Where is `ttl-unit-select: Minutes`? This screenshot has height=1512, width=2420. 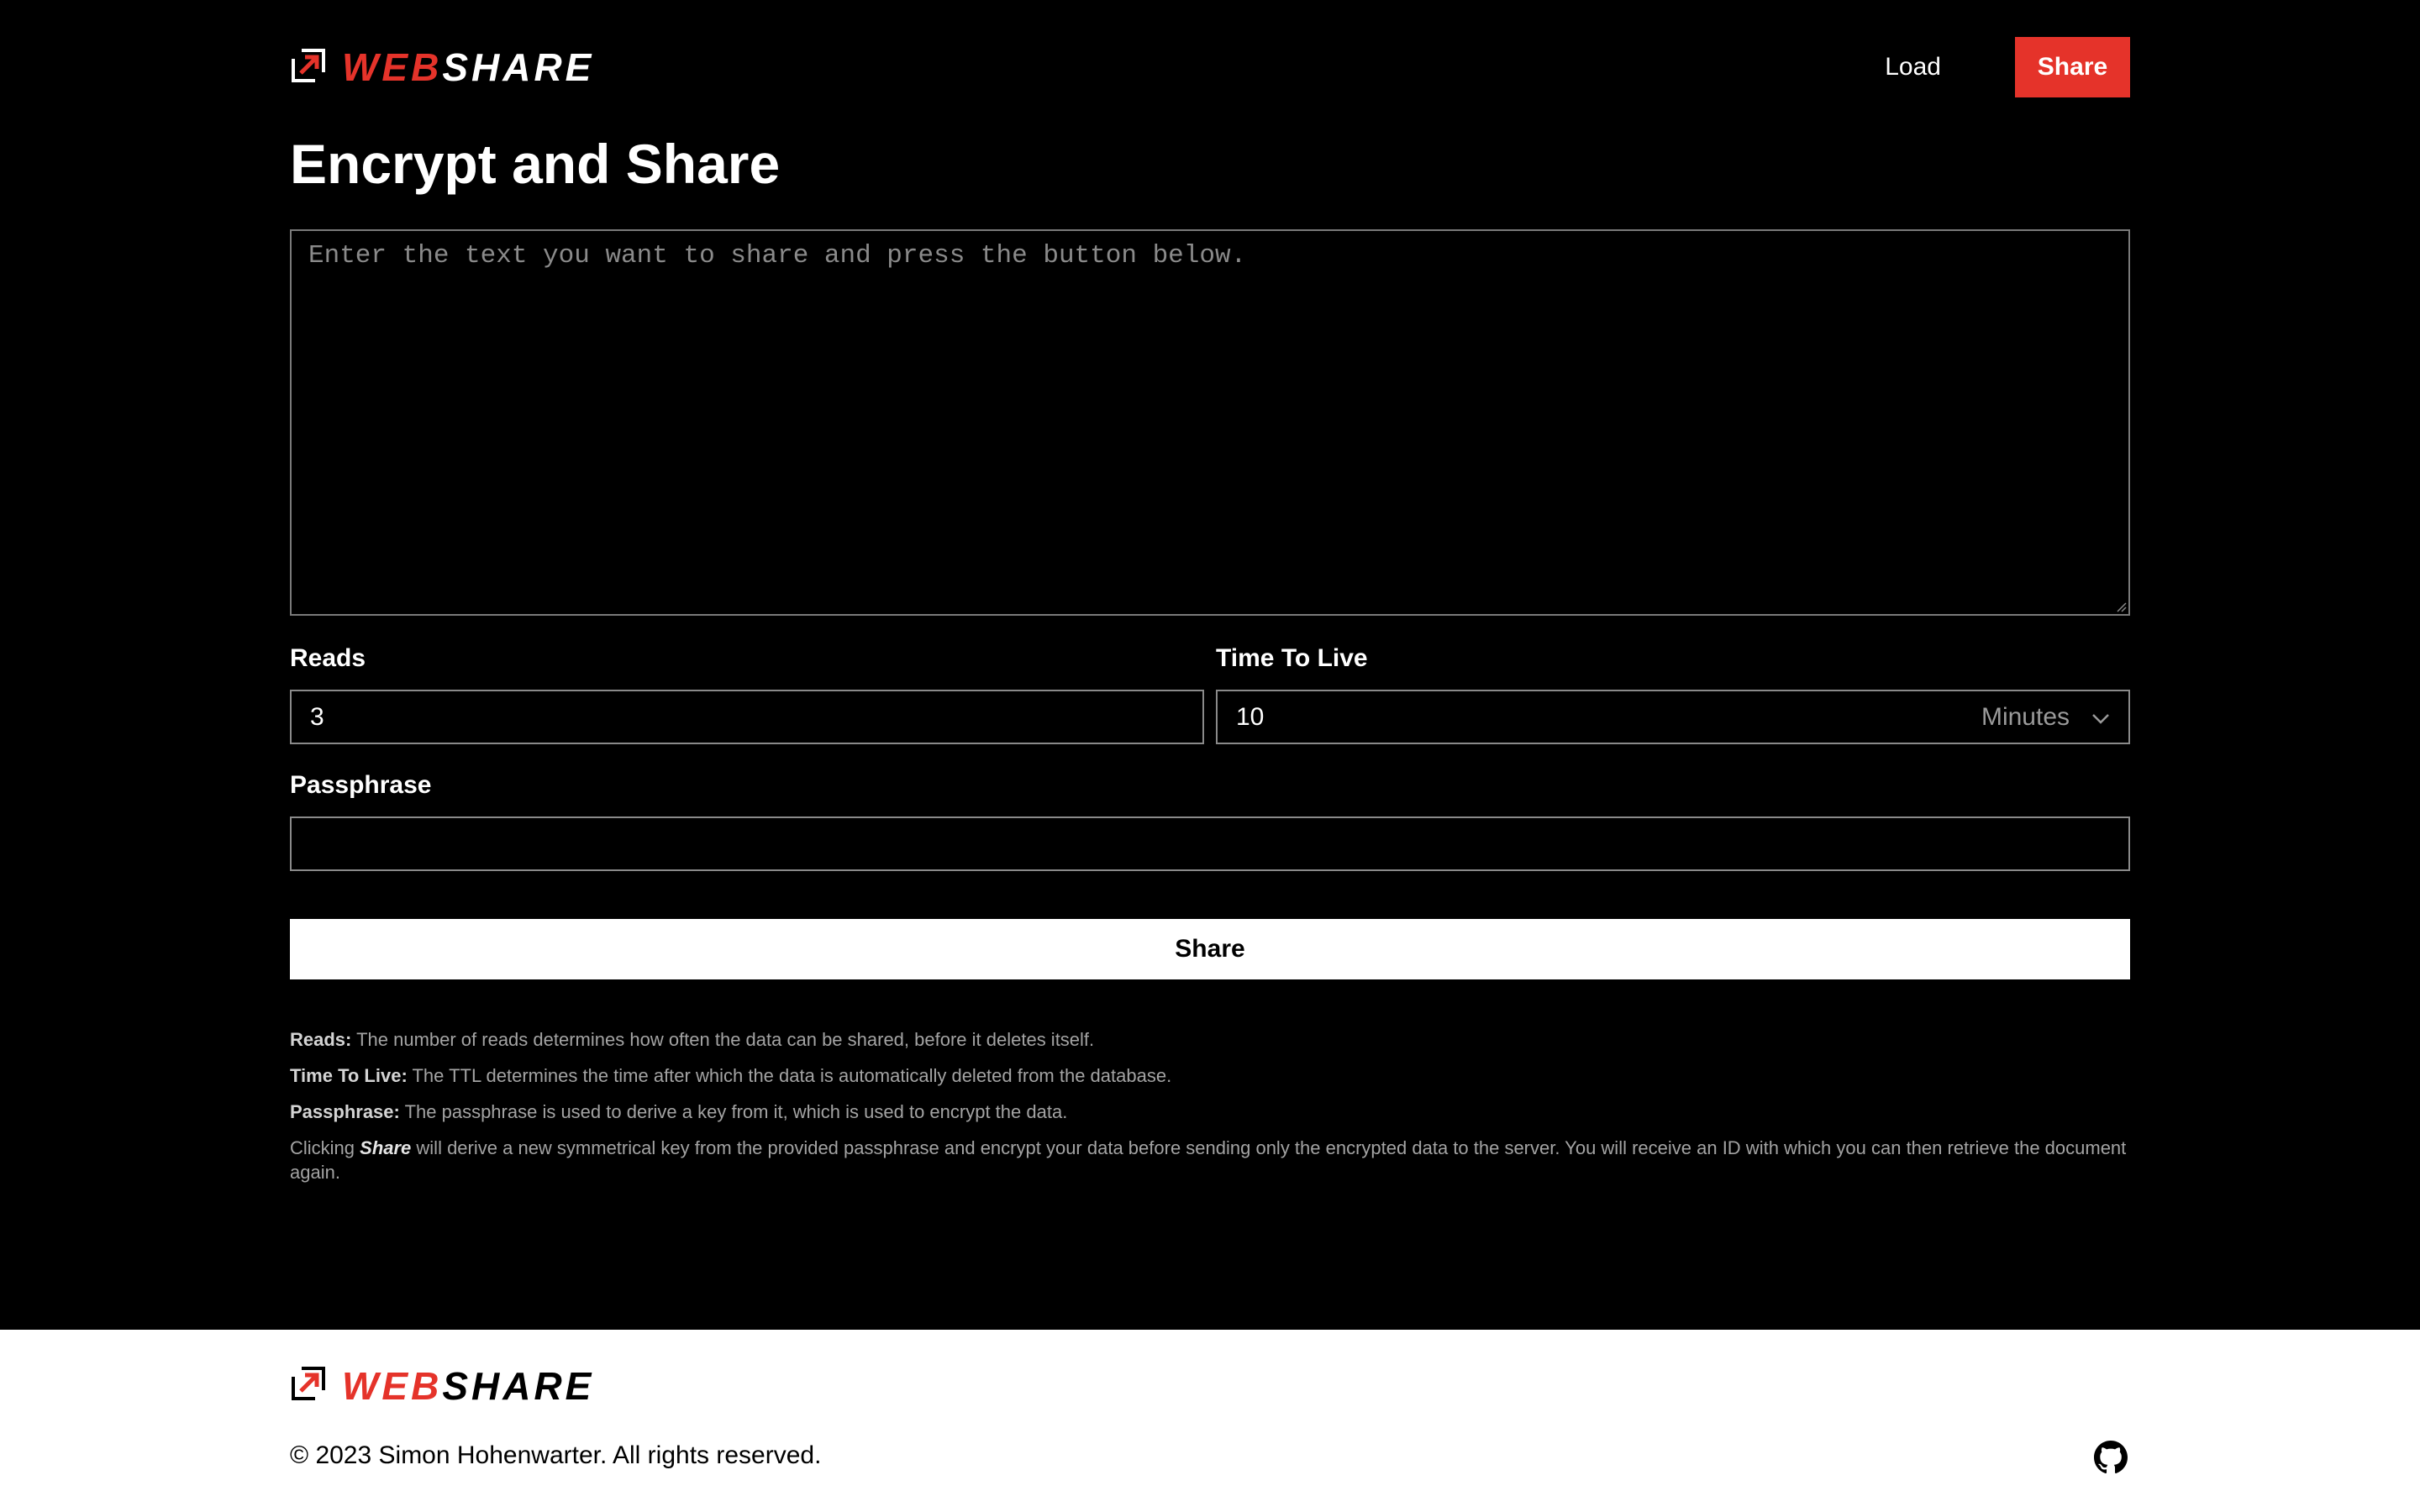 ttl-unit-select: Minutes is located at coordinates (2045, 717).